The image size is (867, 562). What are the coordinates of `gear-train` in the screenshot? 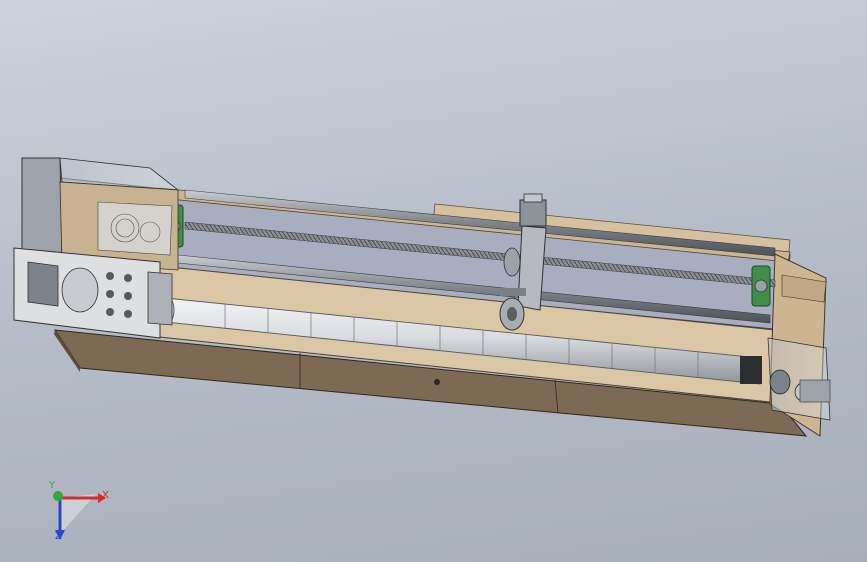 It's located at (135, 228).